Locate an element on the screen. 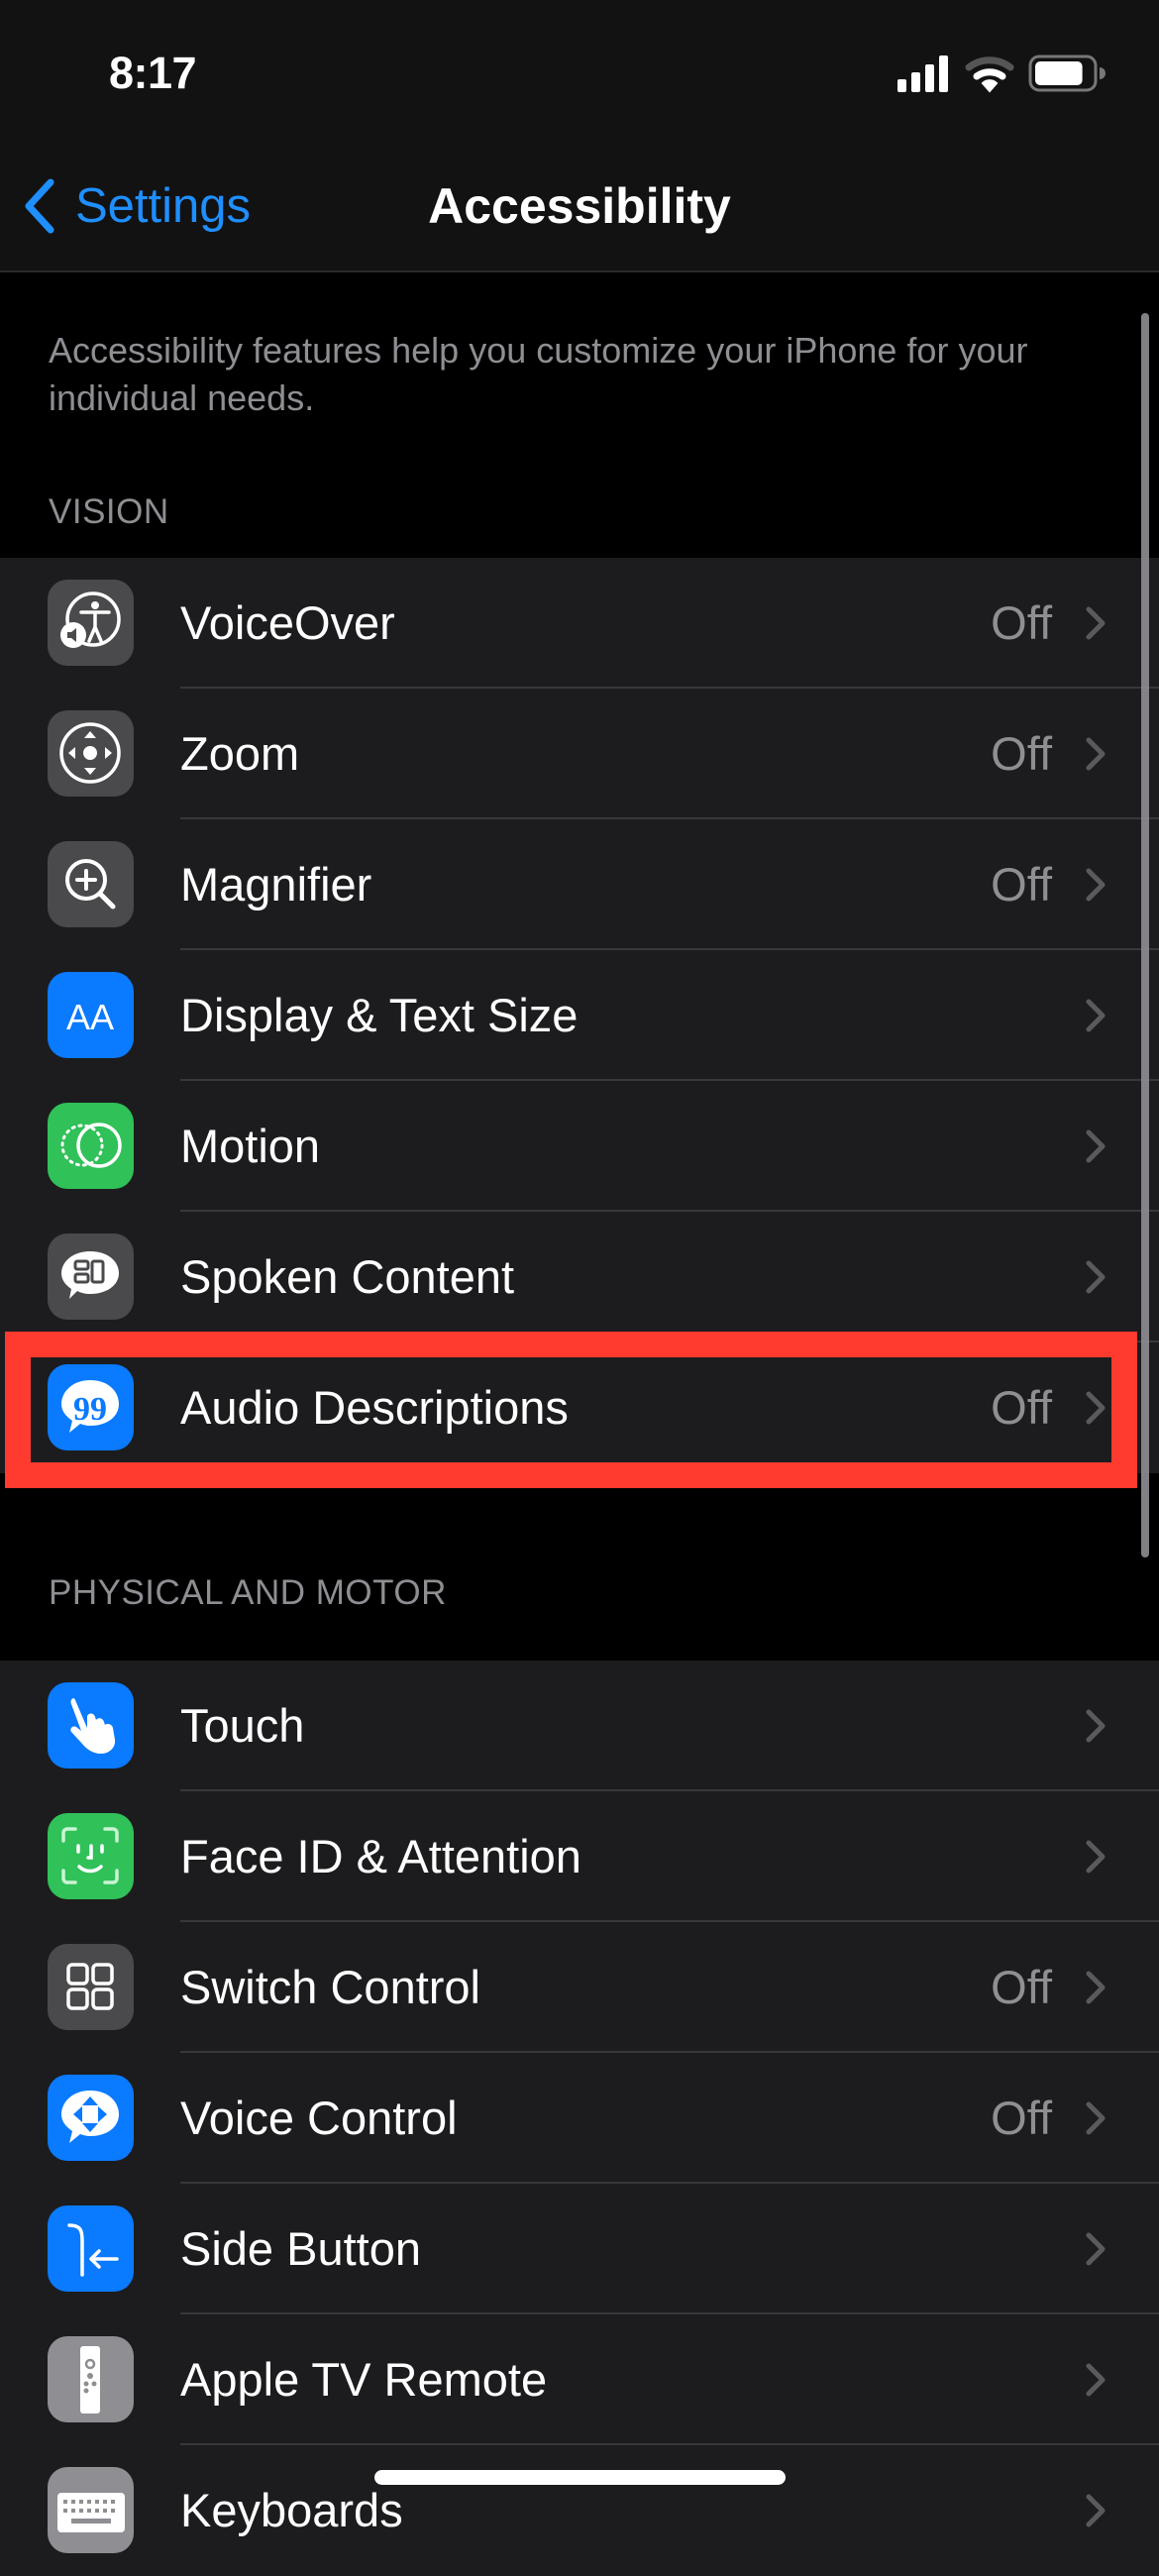 The width and height of the screenshot is (1159, 2576). section-header-physical-motor: PHYSICAL AND MOTOR is located at coordinates (248, 1592).